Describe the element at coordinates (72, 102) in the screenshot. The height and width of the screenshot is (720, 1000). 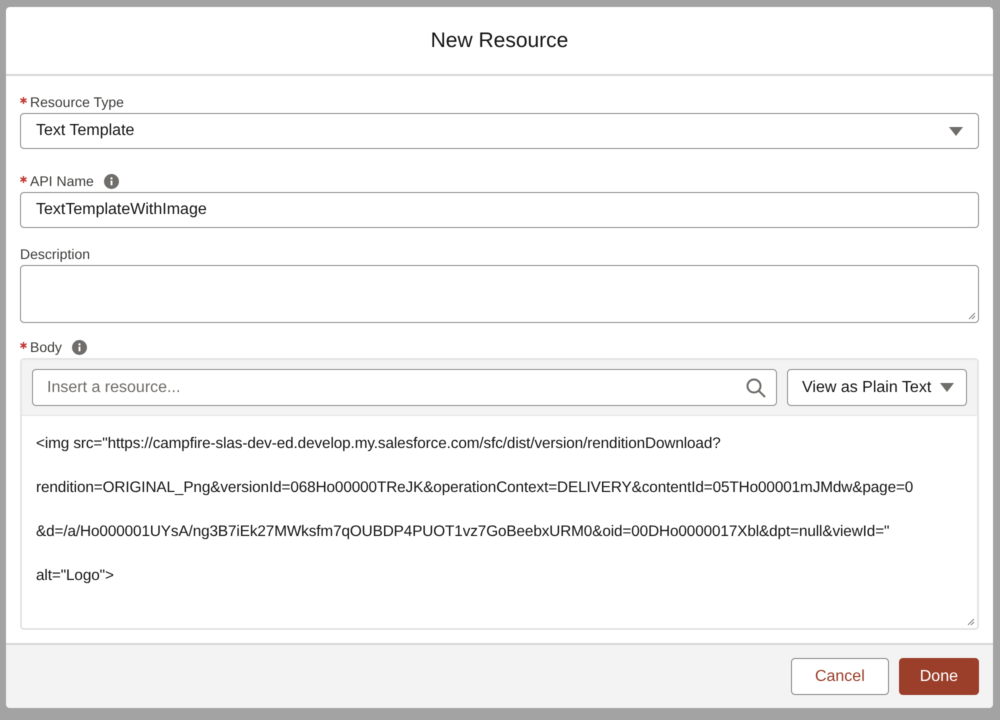
I see `field-label: Resource Type` at that location.